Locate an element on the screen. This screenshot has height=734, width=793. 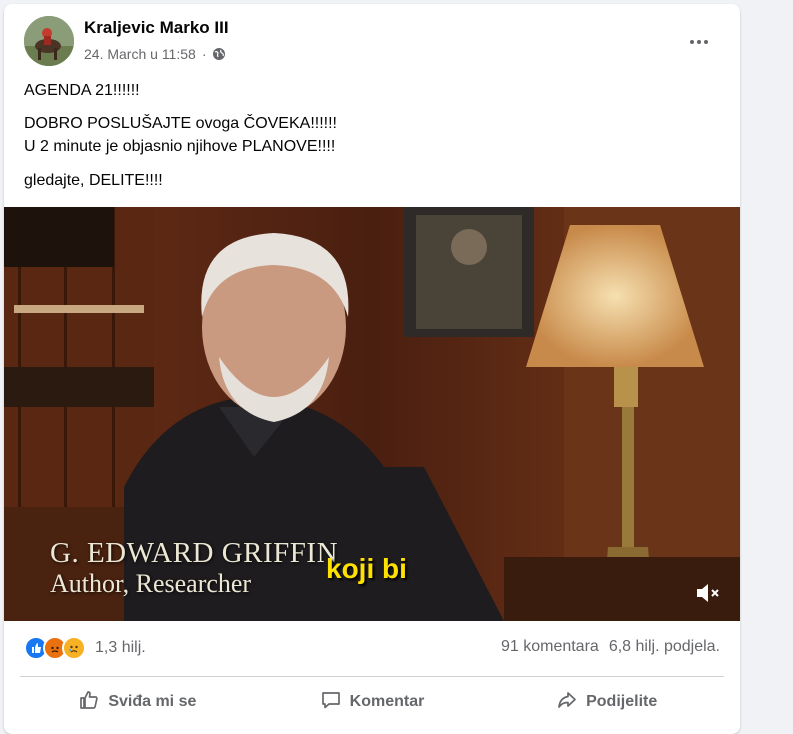
share-icon is located at coordinates (567, 702).